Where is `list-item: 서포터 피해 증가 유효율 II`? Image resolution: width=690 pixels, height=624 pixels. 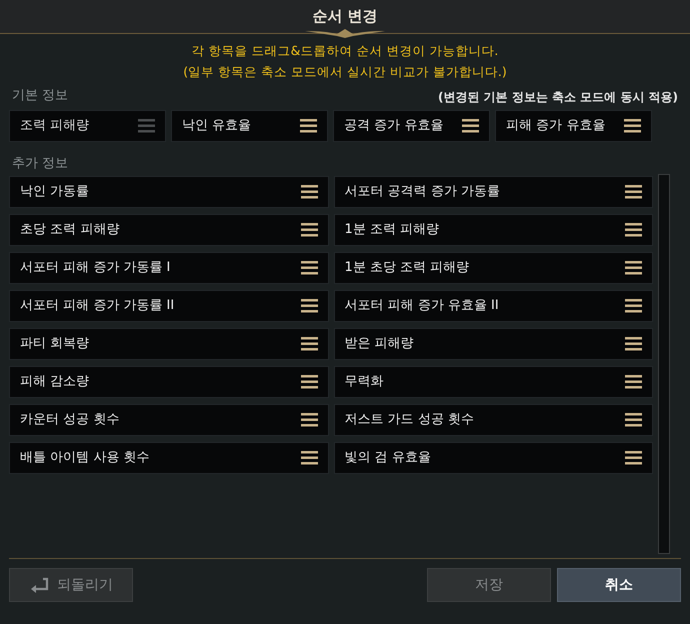
list-item: 서포터 피해 증가 유효율 II is located at coordinates (493, 306).